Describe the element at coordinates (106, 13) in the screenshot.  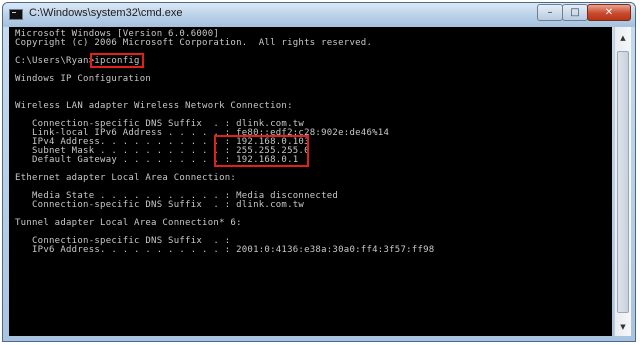
I see `window-title: C:\Windows\system32\cmd.exe` at that location.